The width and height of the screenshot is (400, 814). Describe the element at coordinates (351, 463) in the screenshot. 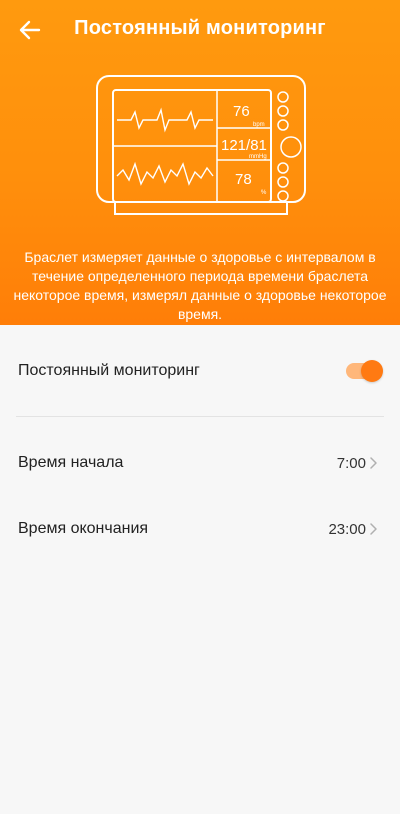

I see `start-time-value: 7:00` at that location.